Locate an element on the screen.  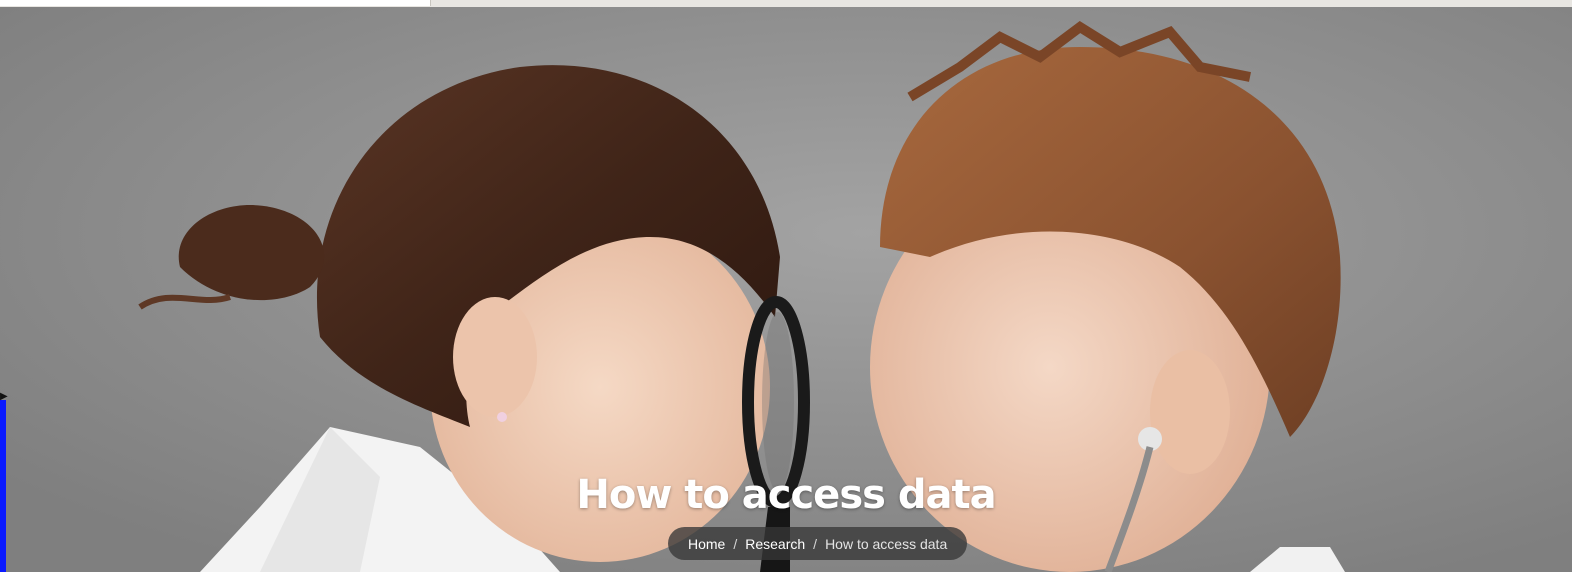
breadcrumb-link-research: Research is located at coordinates (775, 544).